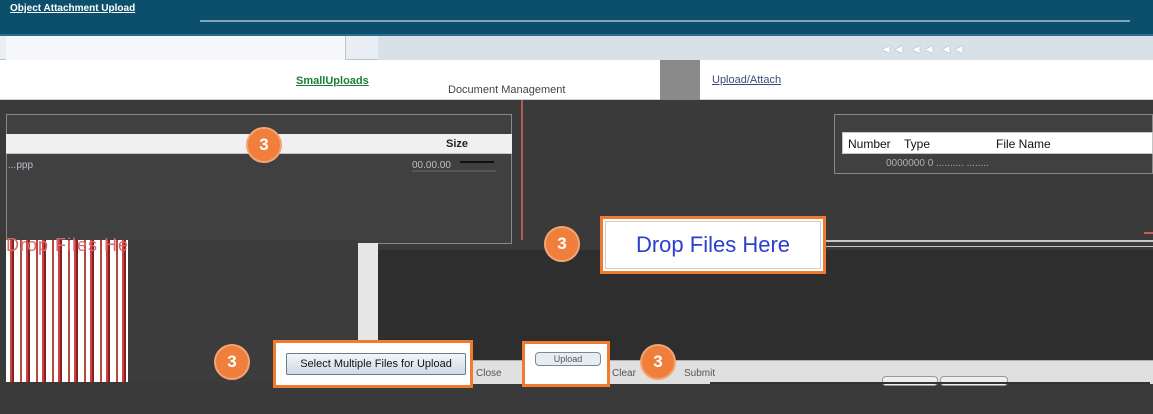  What do you see at coordinates (454, 171) in the screenshot?
I see `file-grid-row-underline` at bounding box center [454, 171].